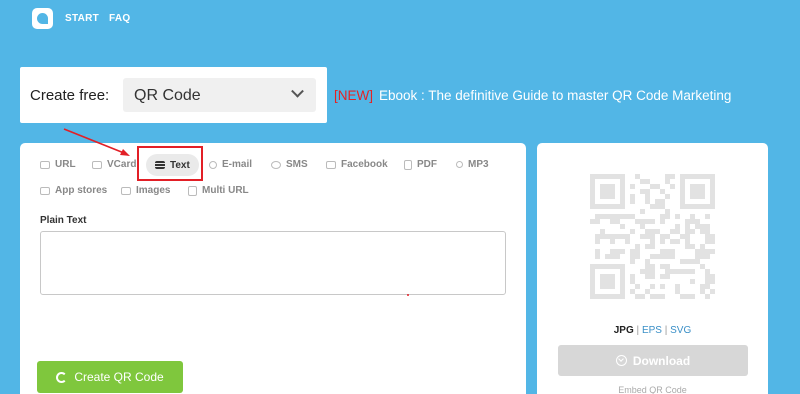 This screenshot has height=394, width=800. What do you see at coordinates (126, 190) in the screenshot?
I see `image-icon` at bounding box center [126, 190].